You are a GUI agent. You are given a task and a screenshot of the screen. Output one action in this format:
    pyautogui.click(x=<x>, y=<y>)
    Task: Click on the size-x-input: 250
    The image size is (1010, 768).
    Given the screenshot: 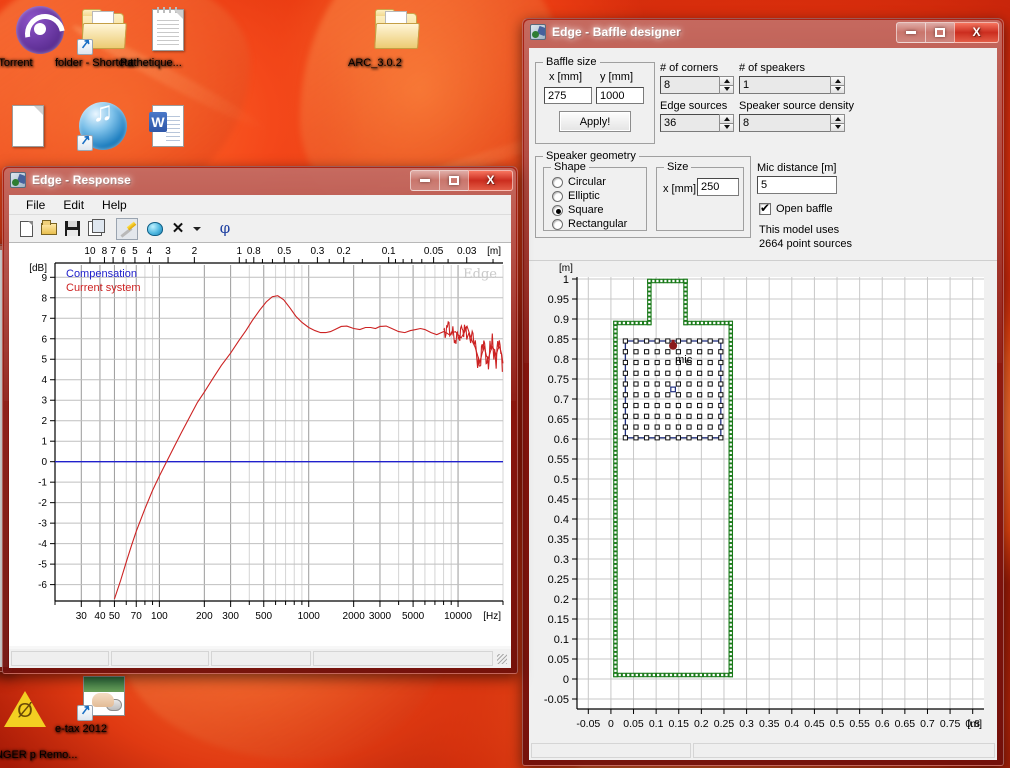 What is the action you would take?
    pyautogui.click(x=718, y=187)
    